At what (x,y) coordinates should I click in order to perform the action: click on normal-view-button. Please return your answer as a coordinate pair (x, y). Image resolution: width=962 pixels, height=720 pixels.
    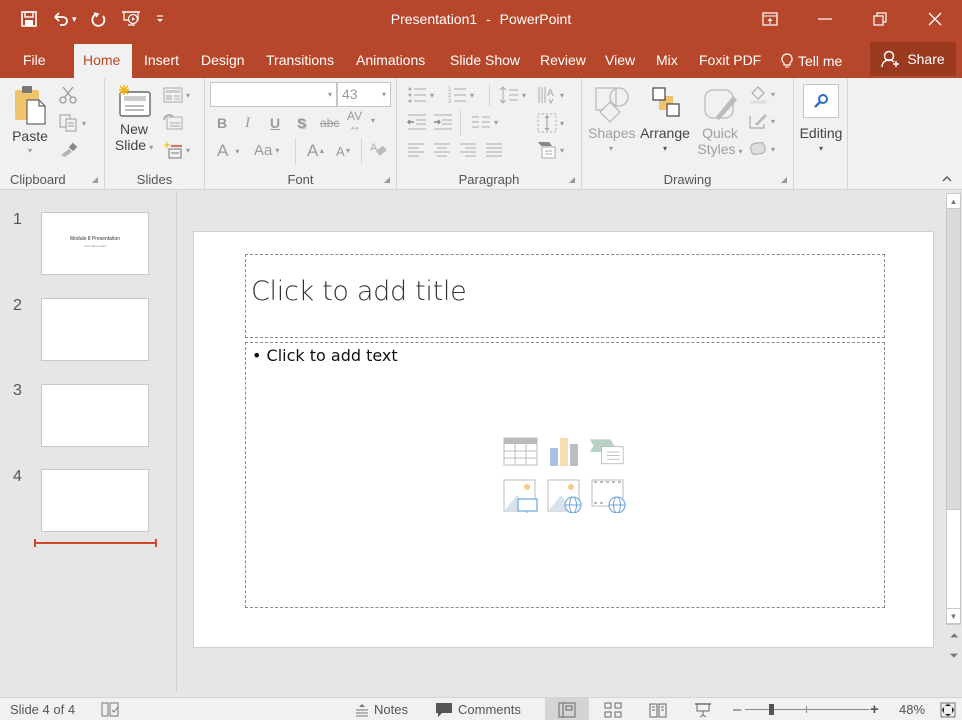
    Looking at the image, I should click on (567, 709).